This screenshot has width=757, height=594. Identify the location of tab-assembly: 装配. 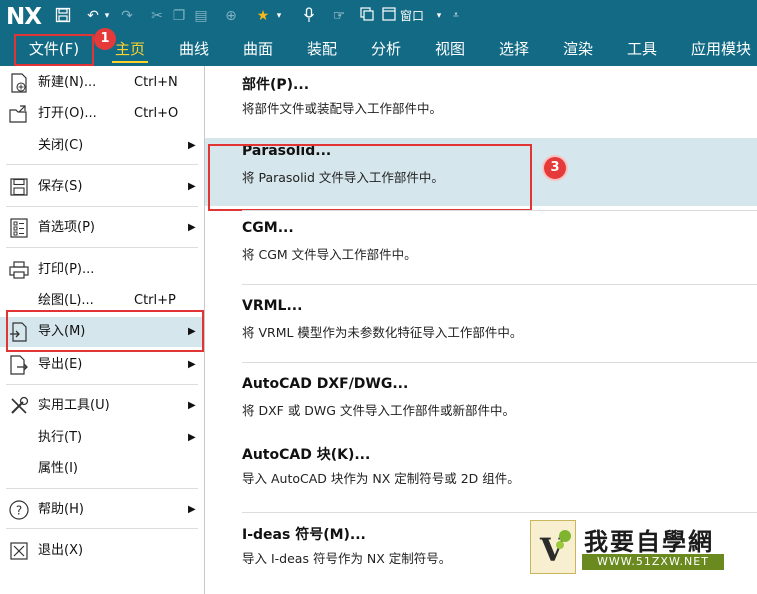
(322, 50).